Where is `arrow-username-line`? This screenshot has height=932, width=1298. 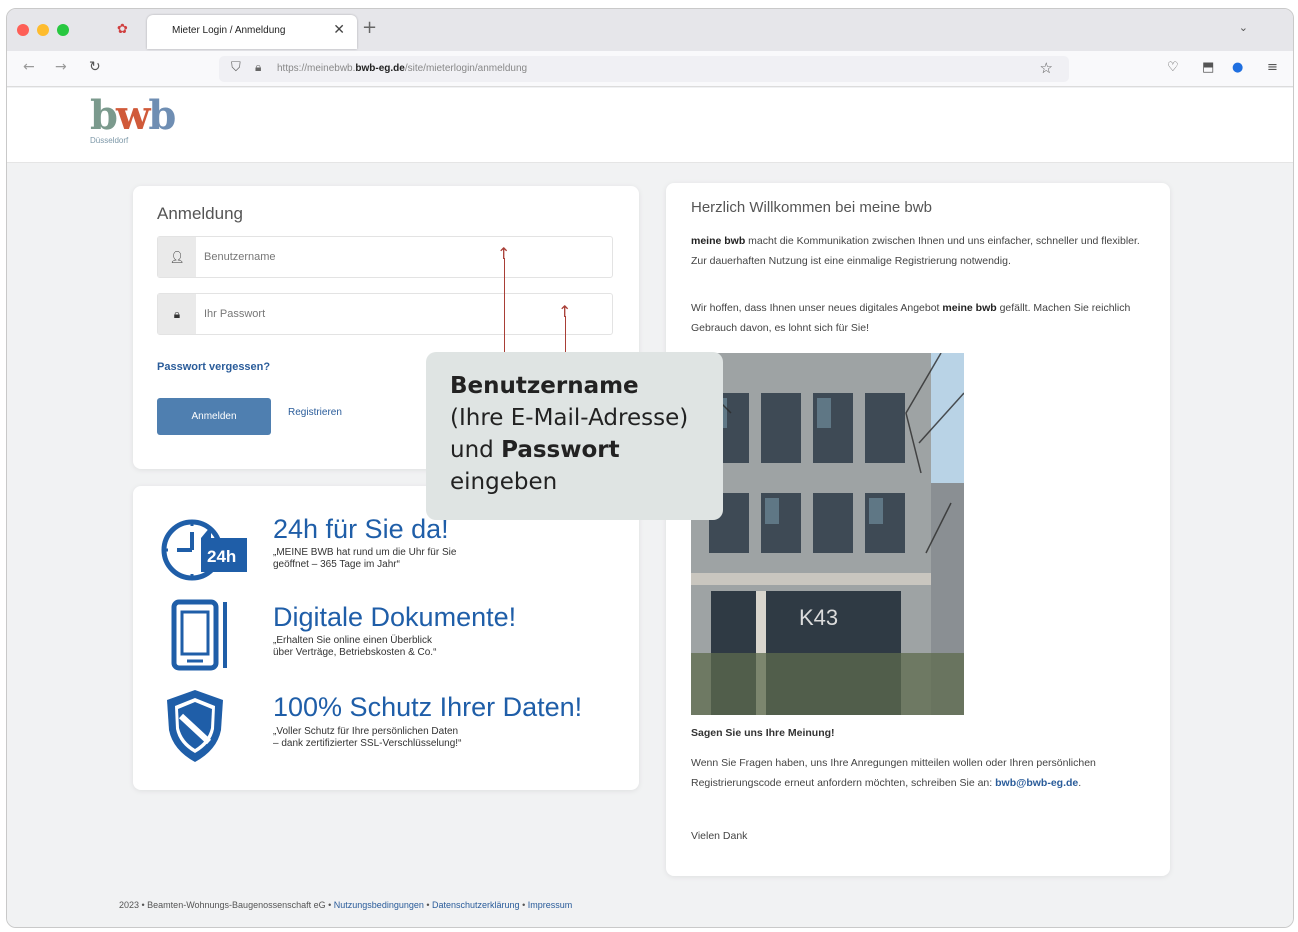
arrow-username-line is located at coordinates (504, 305).